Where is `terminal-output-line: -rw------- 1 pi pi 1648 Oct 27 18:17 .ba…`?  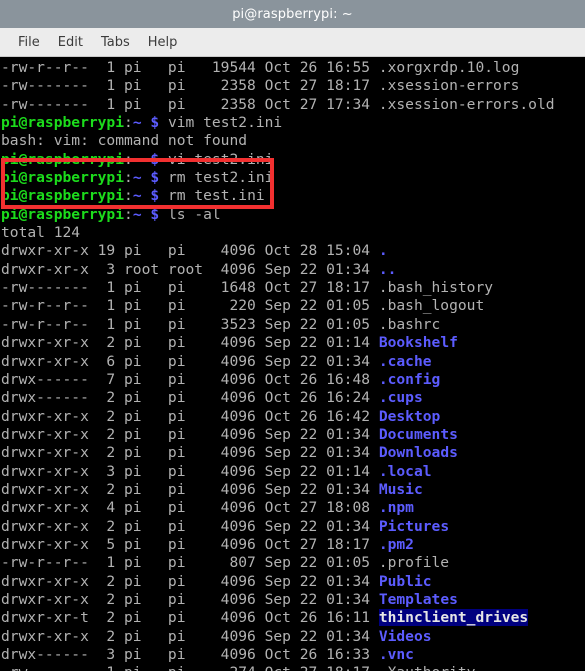 terminal-output-line: -rw------- 1 pi pi 1648 Oct 27 18:17 .ba… is located at coordinates (293, 288).